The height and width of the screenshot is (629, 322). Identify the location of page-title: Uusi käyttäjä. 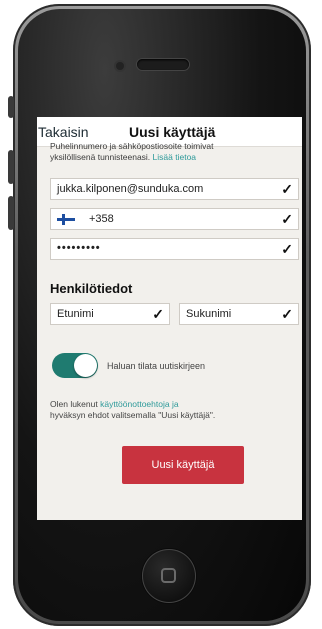
(172, 132).